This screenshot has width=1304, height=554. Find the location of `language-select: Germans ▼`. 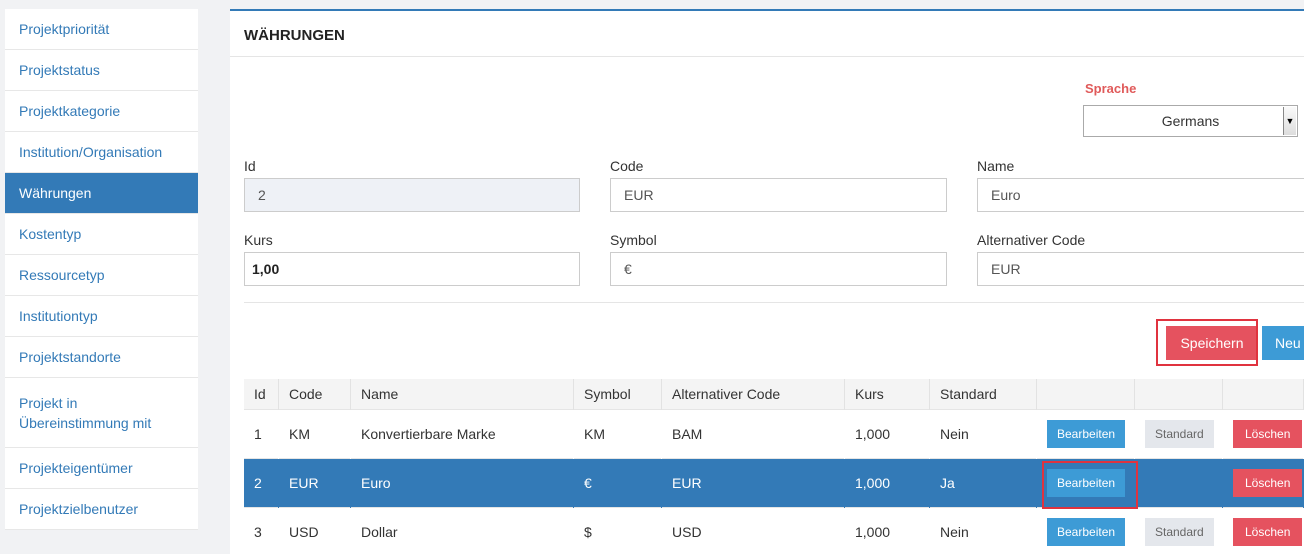

language-select: Germans ▼ is located at coordinates (1190, 121).